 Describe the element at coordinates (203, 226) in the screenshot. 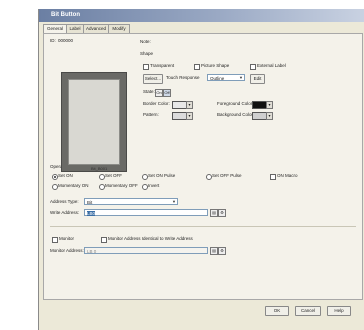

I see `separator-line` at that location.